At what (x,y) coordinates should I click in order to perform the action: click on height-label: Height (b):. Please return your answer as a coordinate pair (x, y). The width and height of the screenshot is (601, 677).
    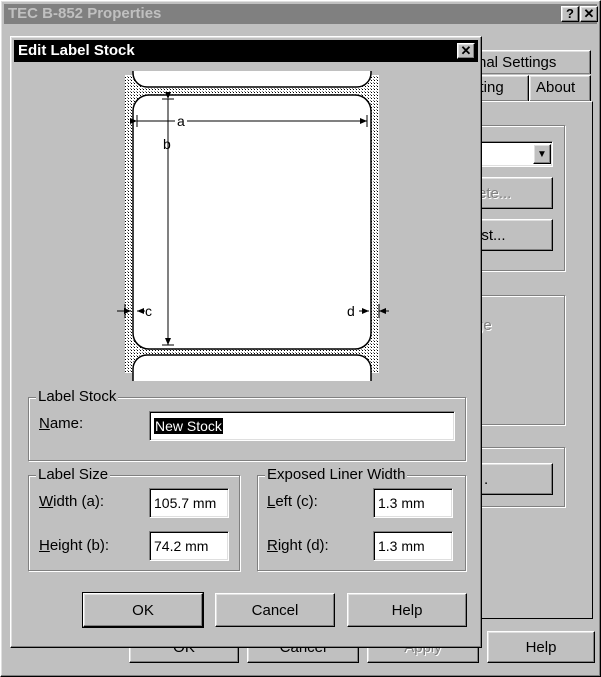
    Looking at the image, I should click on (74, 545).